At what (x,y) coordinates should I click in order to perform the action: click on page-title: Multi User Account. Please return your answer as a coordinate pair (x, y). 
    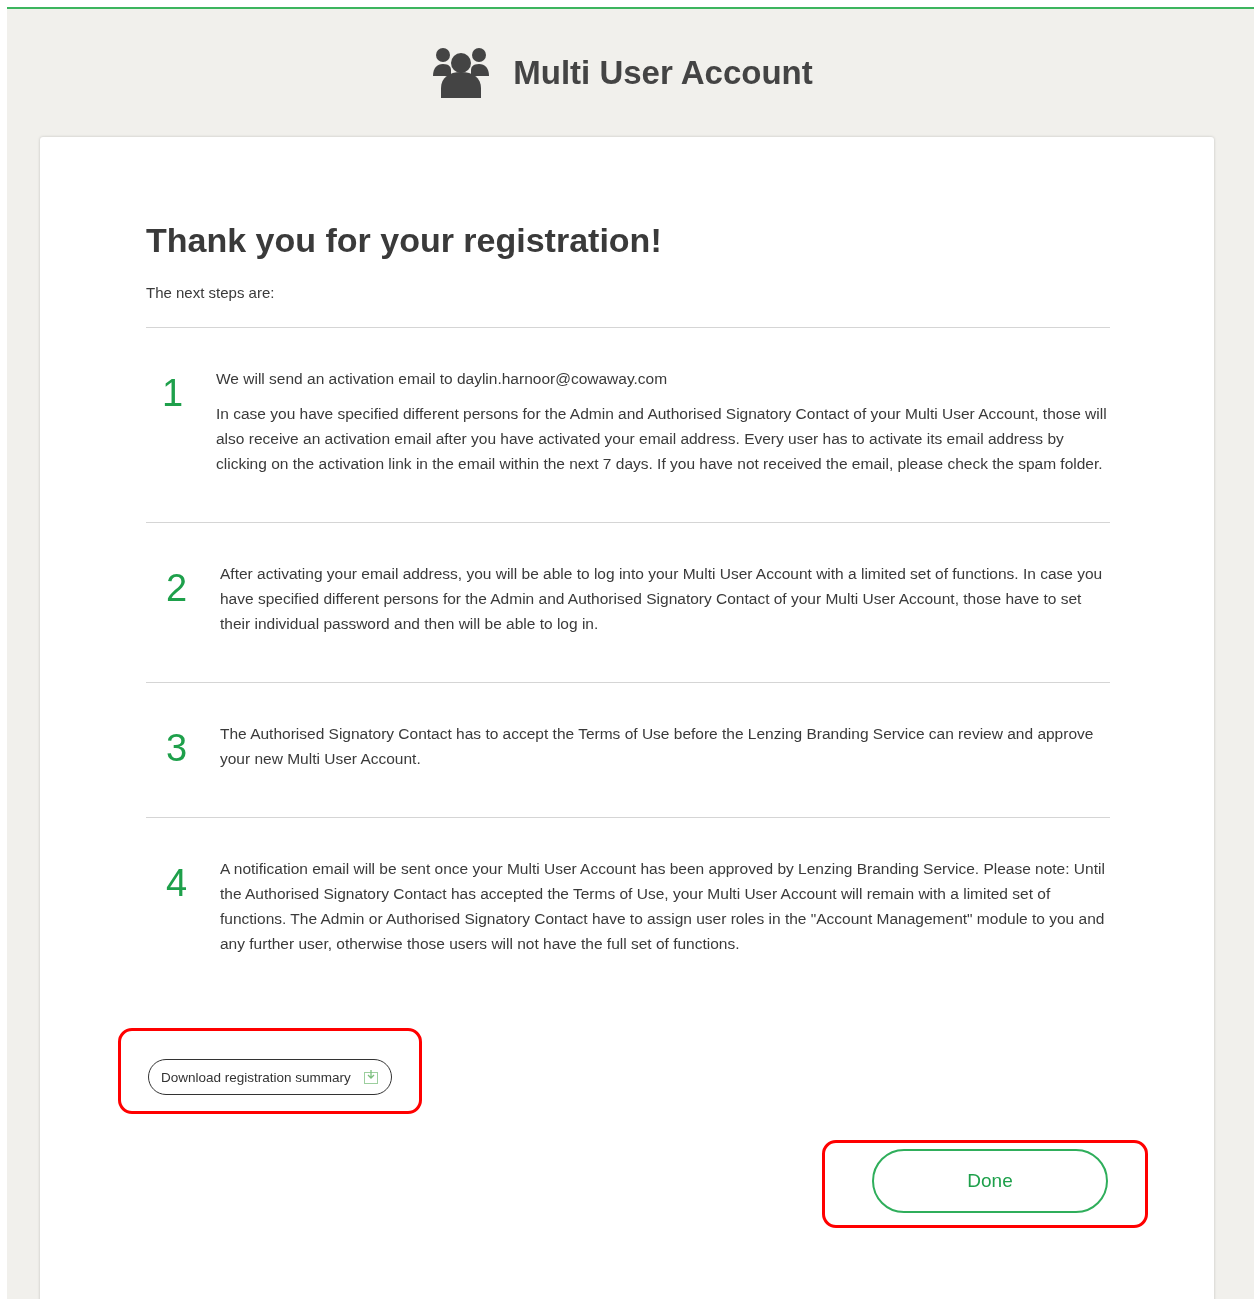
    Looking at the image, I should click on (663, 73).